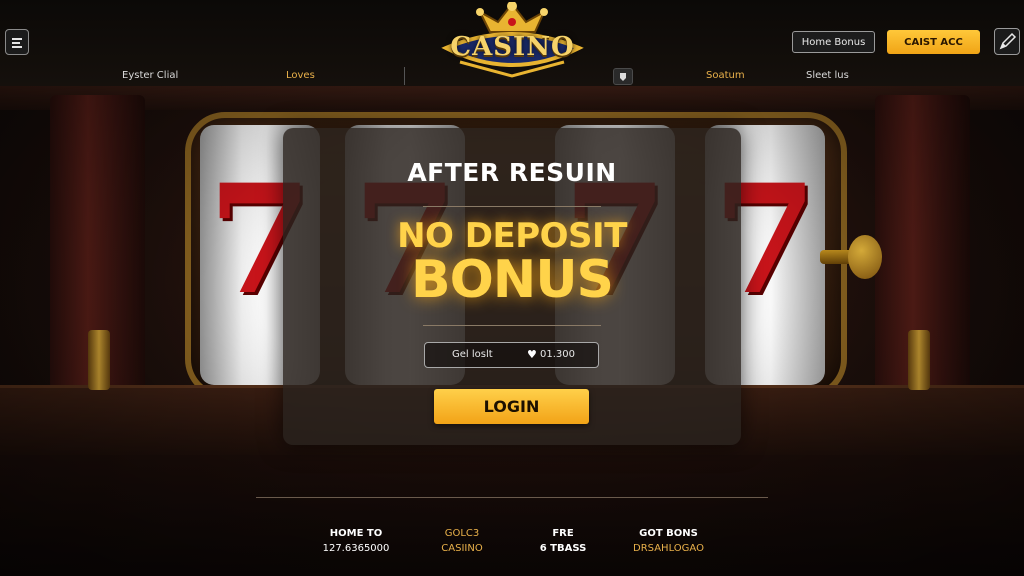 This screenshot has height=576, width=1024. I want to click on login-button: LOGIN, so click(511, 406).